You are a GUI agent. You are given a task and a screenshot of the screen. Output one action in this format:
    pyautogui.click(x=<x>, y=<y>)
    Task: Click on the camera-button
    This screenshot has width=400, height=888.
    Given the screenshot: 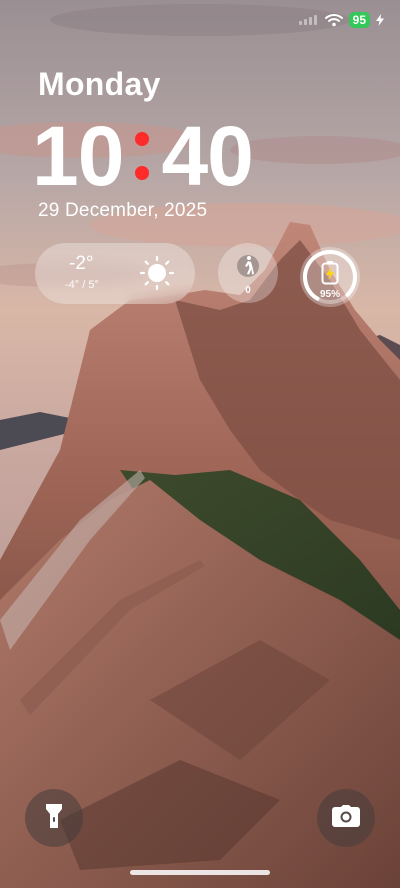 What is the action you would take?
    pyautogui.click(x=346, y=818)
    